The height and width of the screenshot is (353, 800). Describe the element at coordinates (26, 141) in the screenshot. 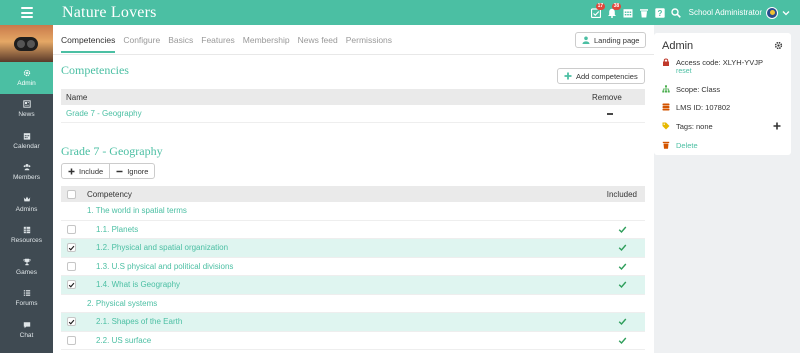

I see `sidebar-item-calendar: Calendar` at that location.